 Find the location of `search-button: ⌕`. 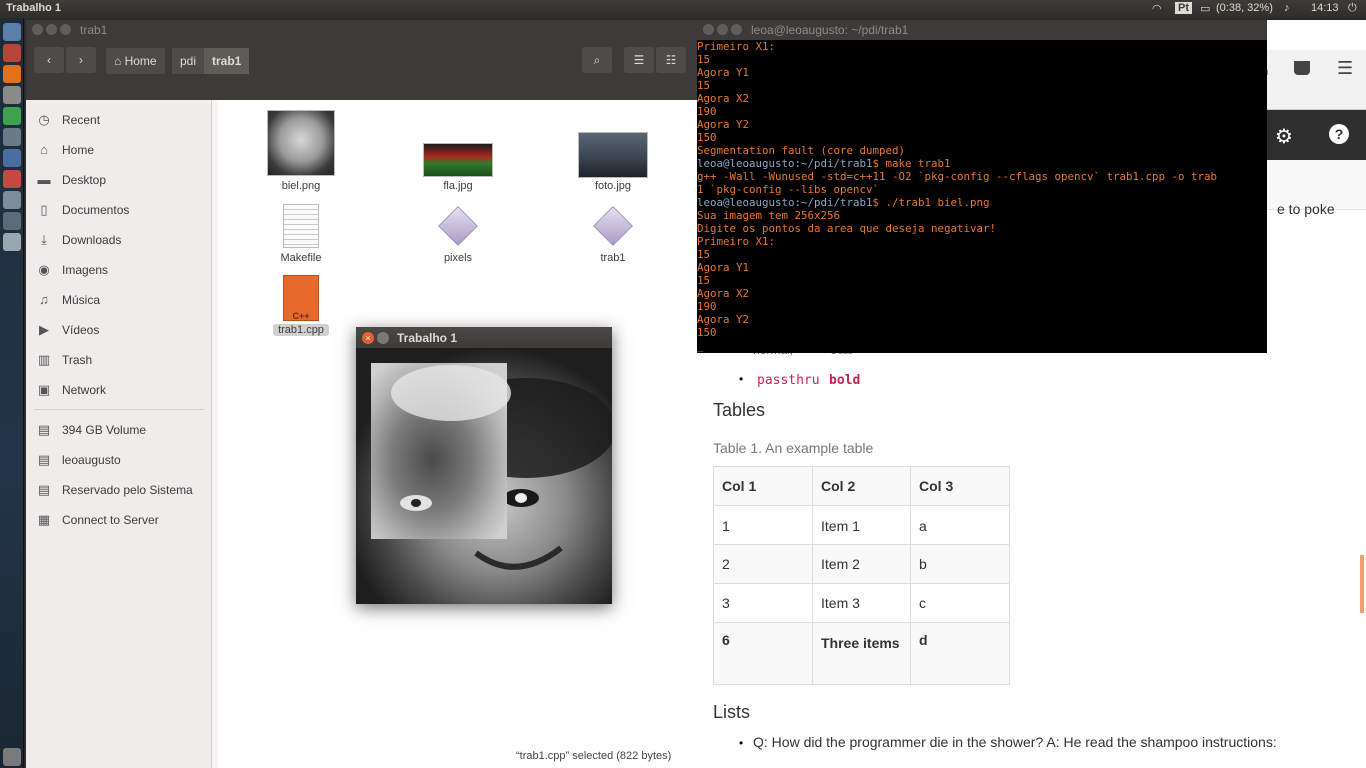

search-button: ⌕ is located at coordinates (597, 60).